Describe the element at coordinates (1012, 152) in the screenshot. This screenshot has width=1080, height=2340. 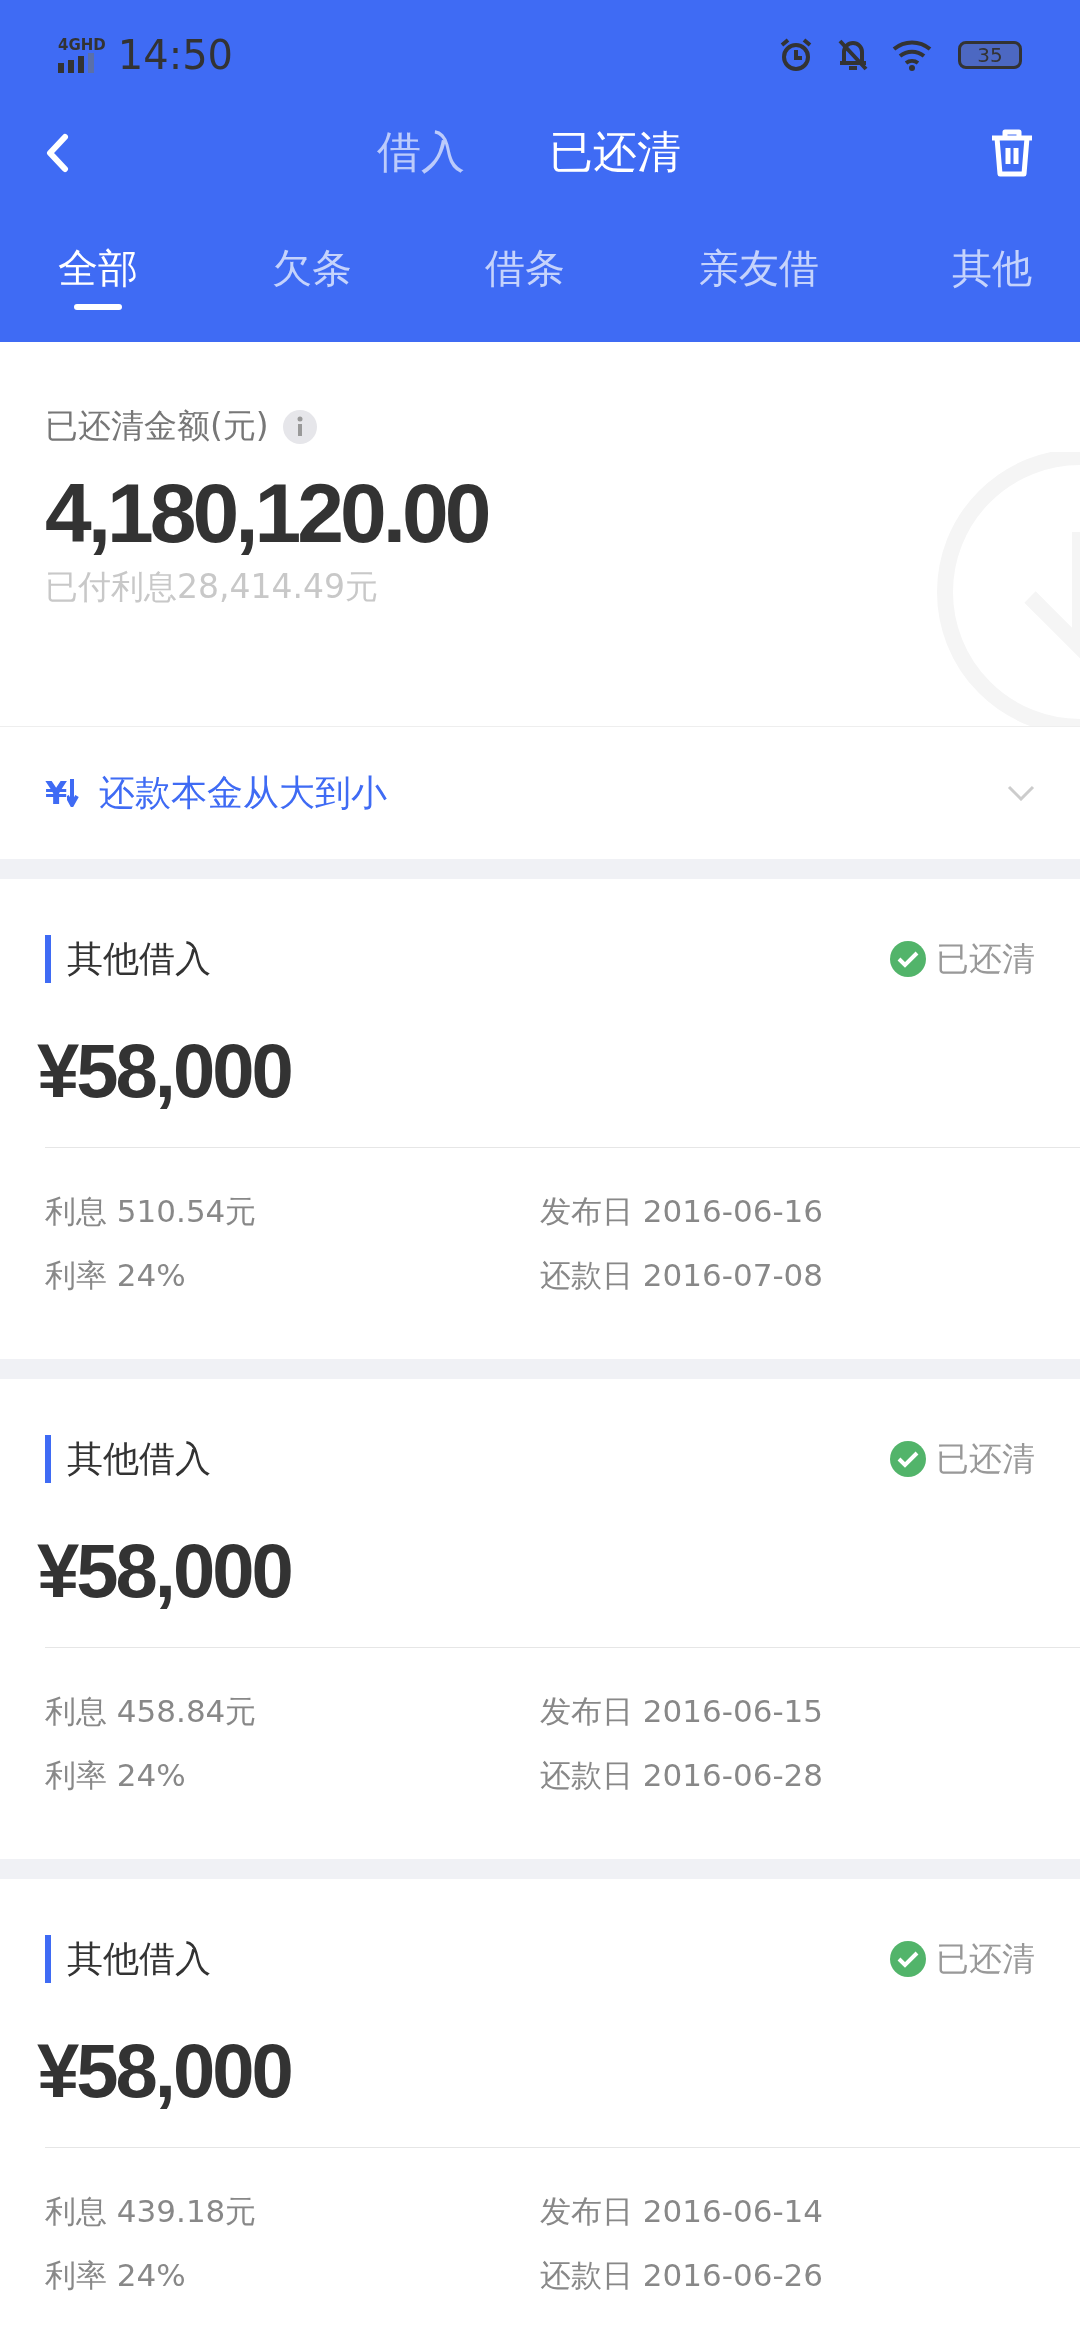
I see `trash-icon` at that location.